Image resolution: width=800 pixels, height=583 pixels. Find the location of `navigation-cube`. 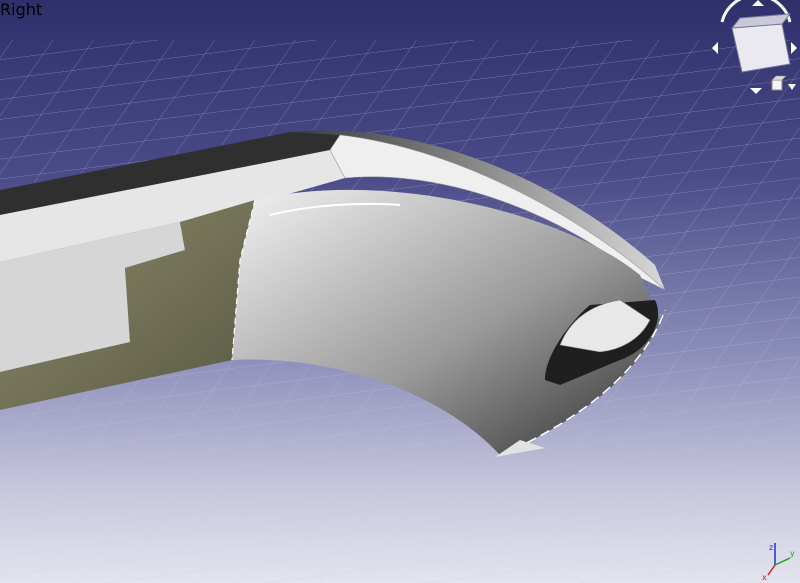

navigation-cube is located at coordinates (750, 50).